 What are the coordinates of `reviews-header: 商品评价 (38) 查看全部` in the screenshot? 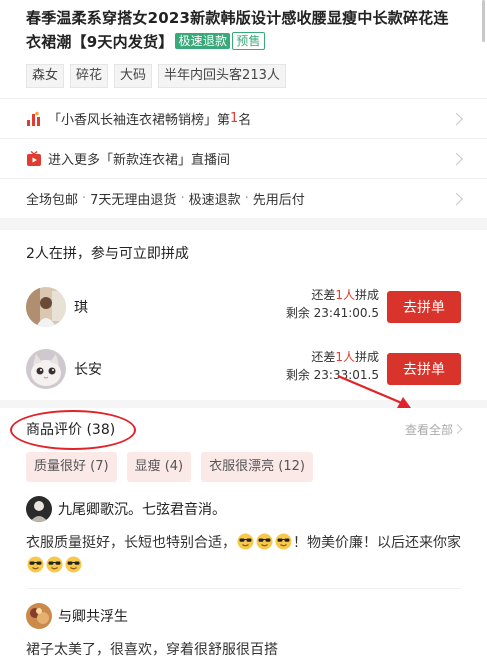 It's located at (243, 425).